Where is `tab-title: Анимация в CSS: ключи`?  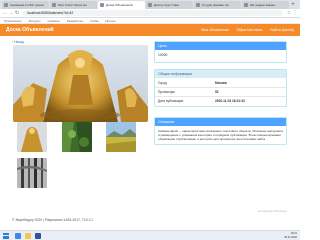
tab-title: Анимация в CSS: ключи is located at coordinates (27, 5).